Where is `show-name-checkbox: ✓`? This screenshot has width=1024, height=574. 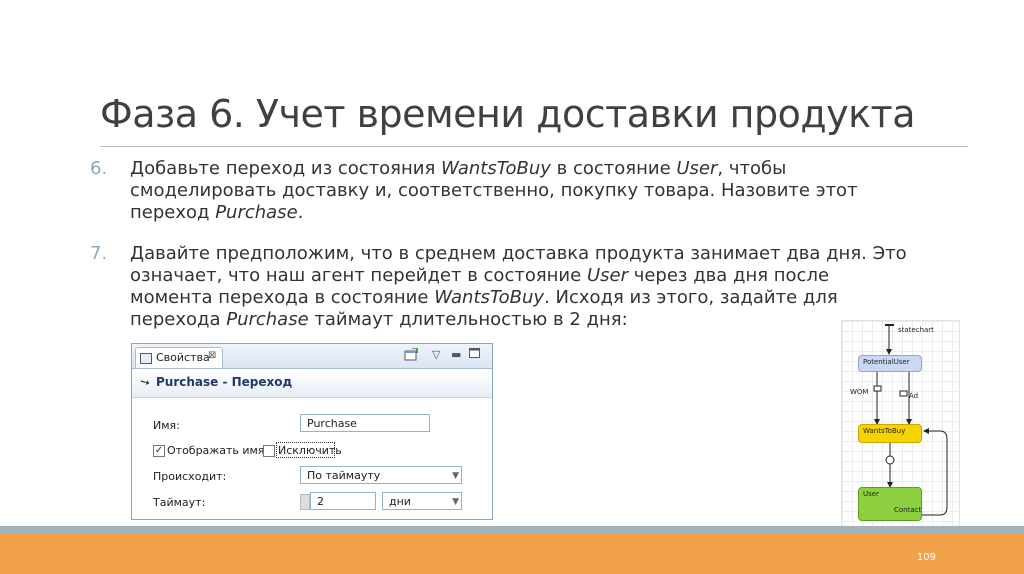 show-name-checkbox: ✓ is located at coordinates (159, 451).